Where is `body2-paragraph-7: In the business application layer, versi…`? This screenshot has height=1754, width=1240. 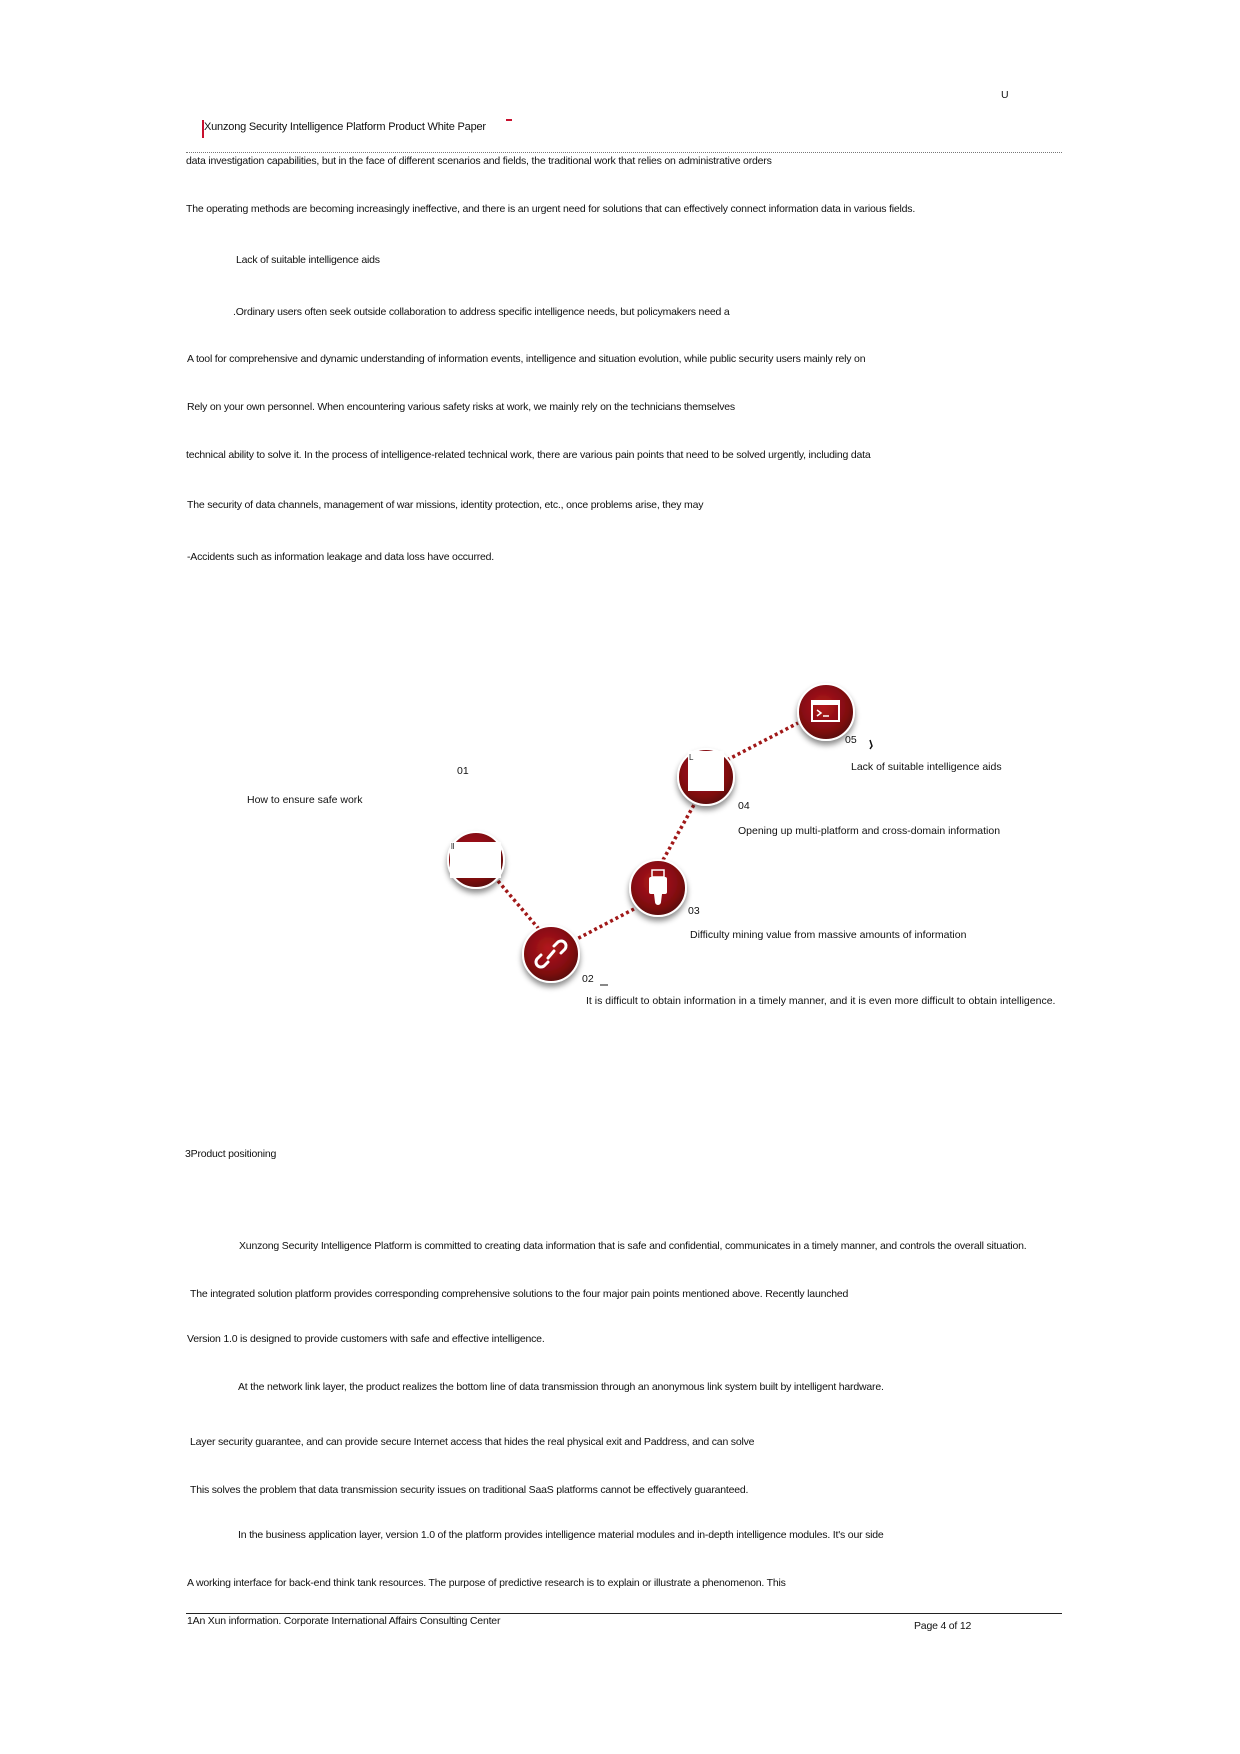
body2-paragraph-7: In the business application layer, versi… is located at coordinates (561, 1535).